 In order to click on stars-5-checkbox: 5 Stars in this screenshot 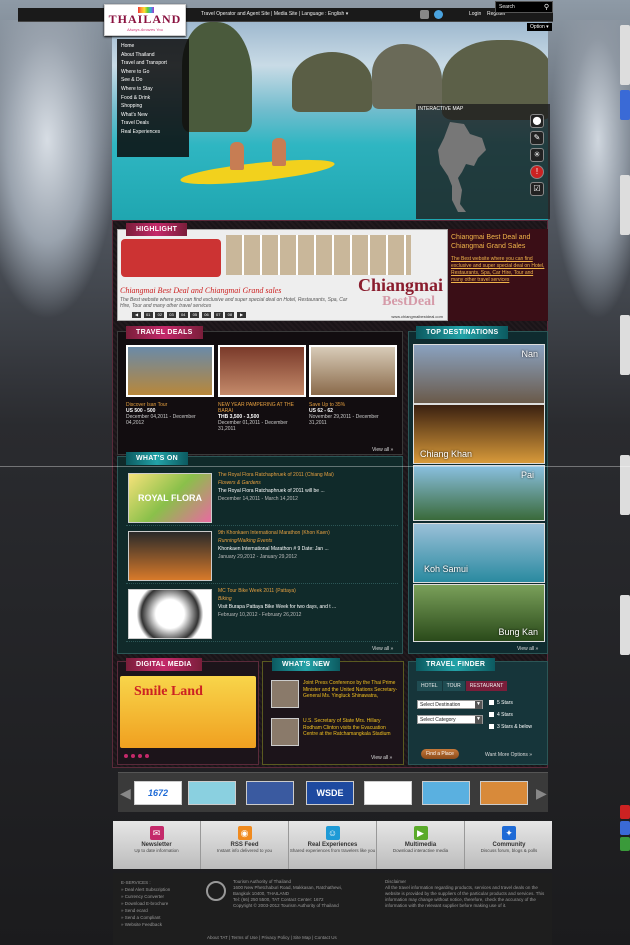, I will do `click(501, 703)`.